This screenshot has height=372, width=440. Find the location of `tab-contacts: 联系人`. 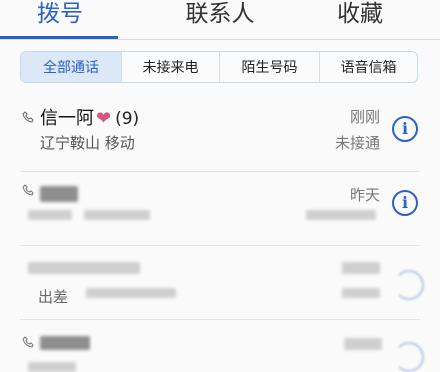

tab-contacts: 联系人 is located at coordinates (220, 18).